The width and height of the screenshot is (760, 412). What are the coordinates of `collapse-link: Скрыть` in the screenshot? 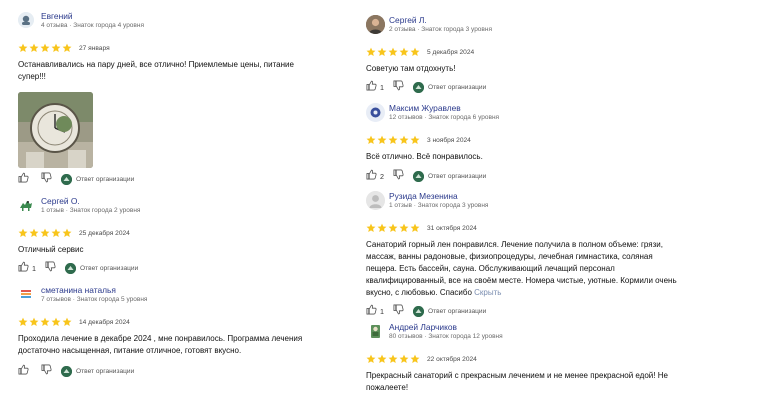 It's located at (487, 292).